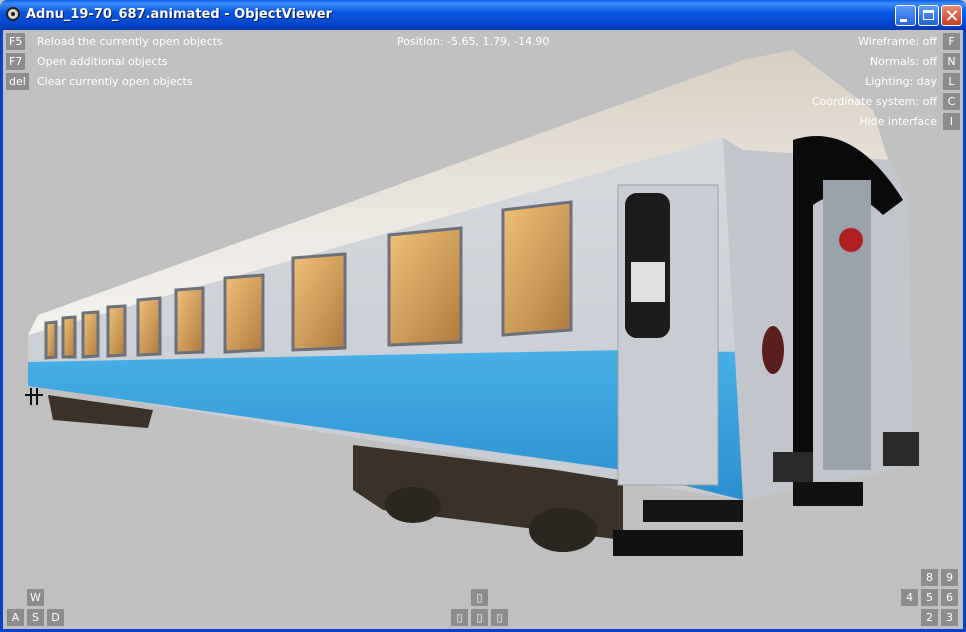 This screenshot has height=632, width=966. What do you see at coordinates (949, 617) in the screenshot?
I see `key-num-3: 3` at bounding box center [949, 617].